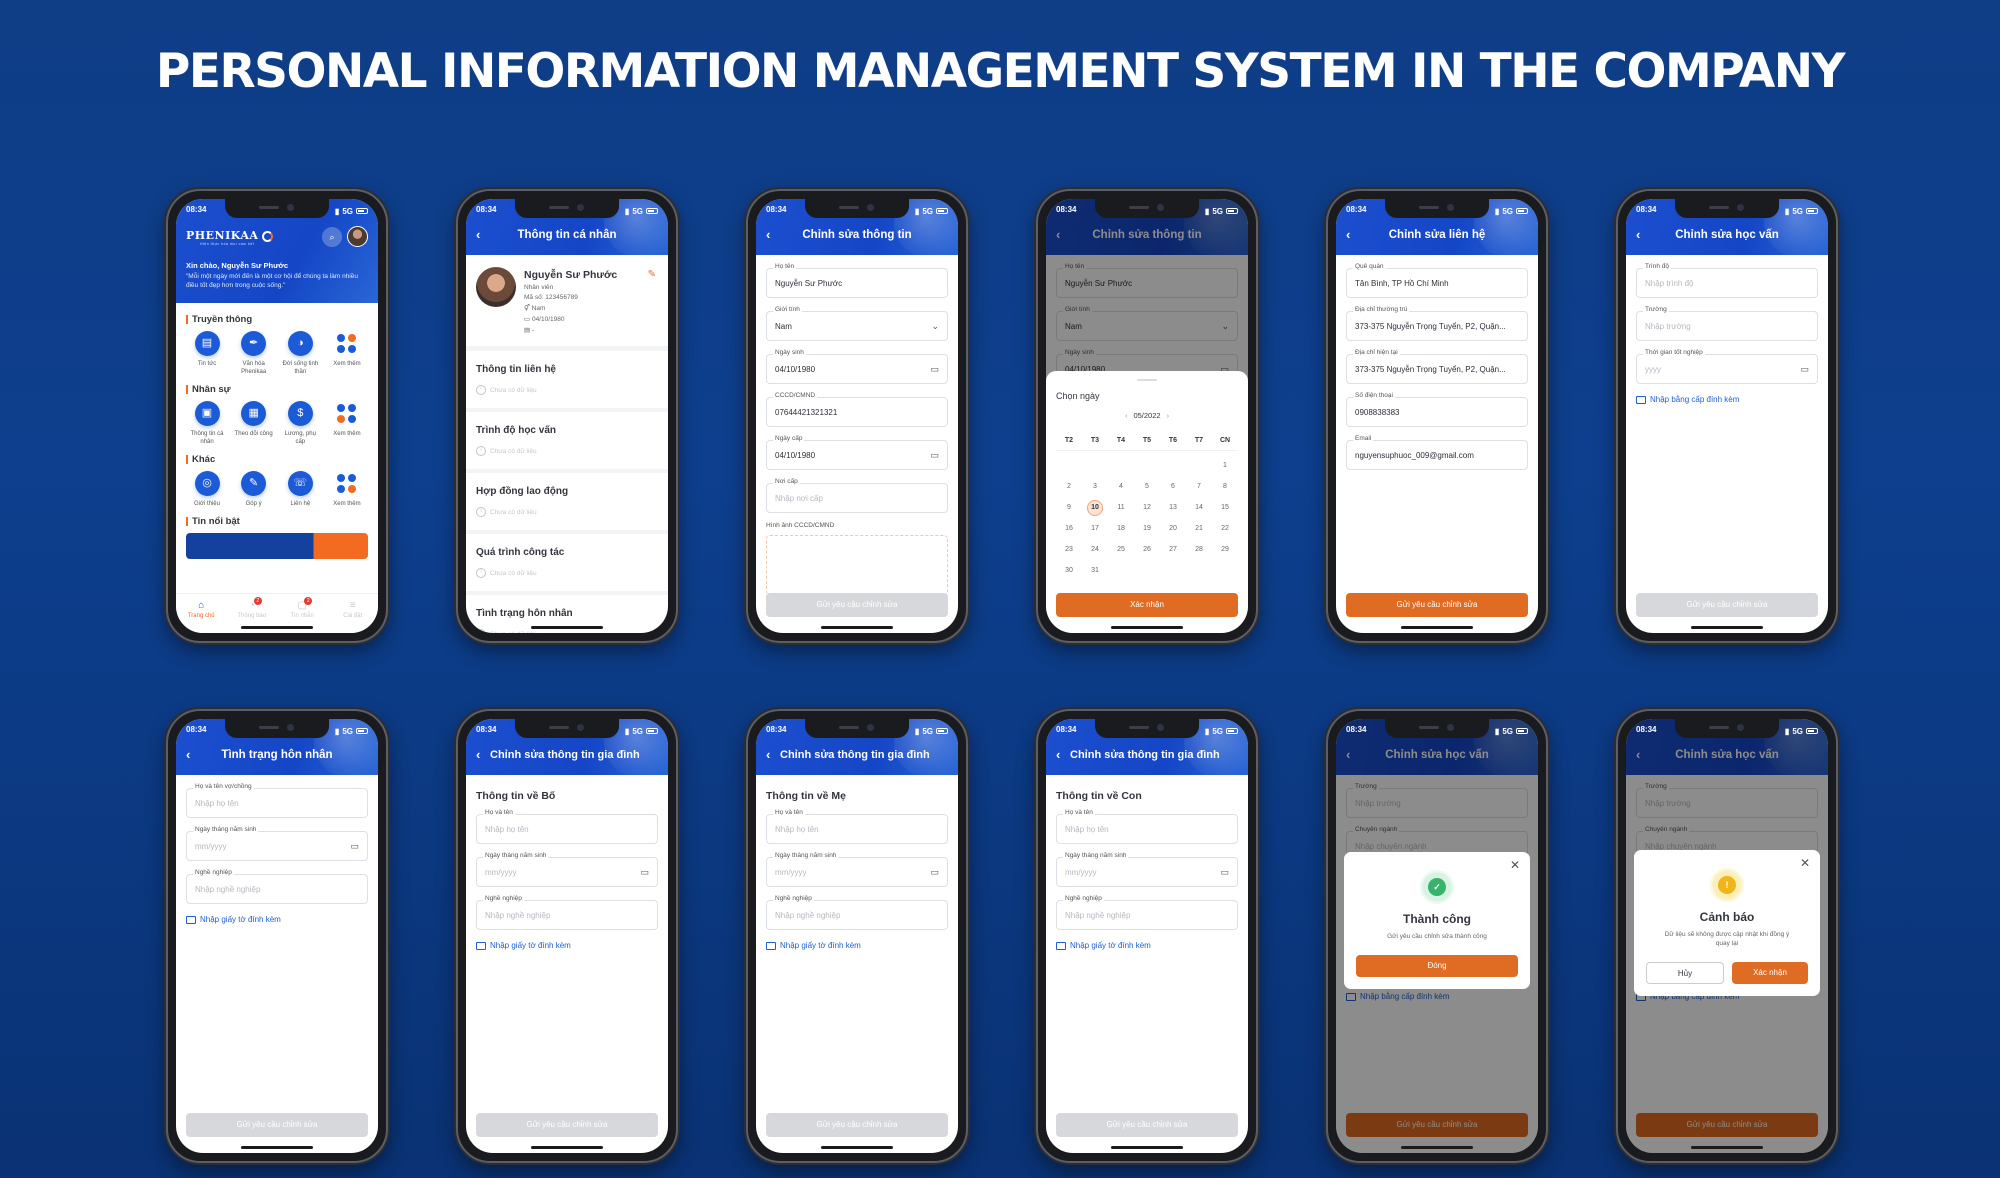 Image resolution: width=2000 pixels, height=1178 pixels. Describe the element at coordinates (1173, 507) in the screenshot. I see `calendar-day: 13` at that location.